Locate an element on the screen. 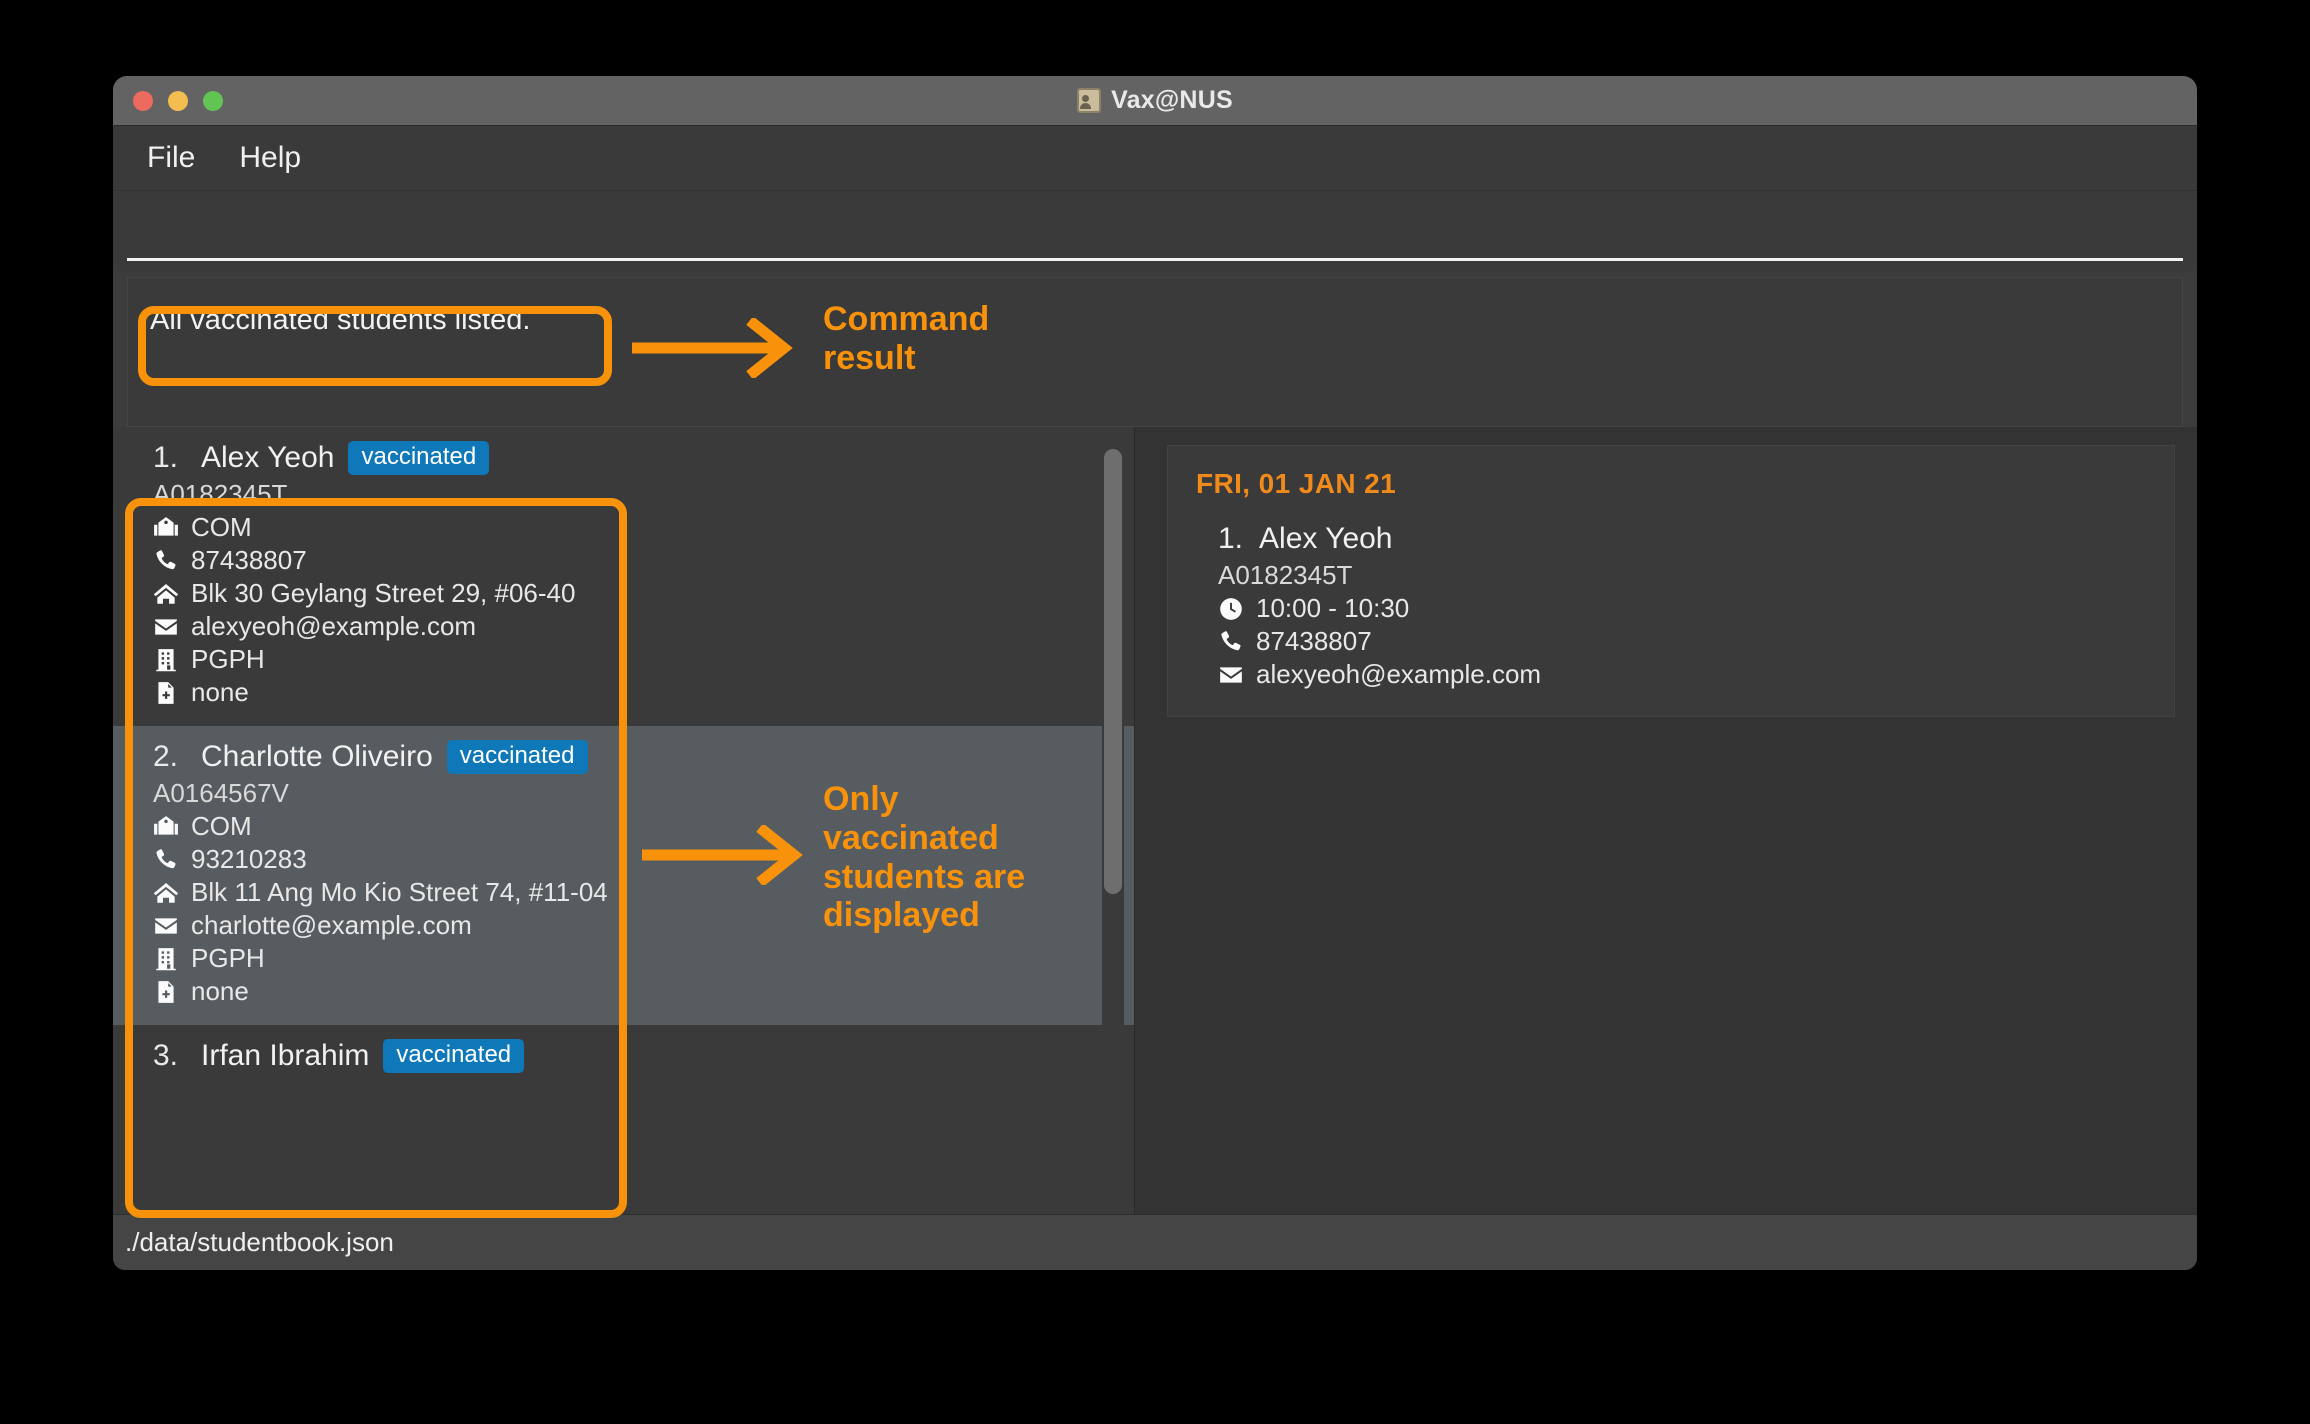 Image resolution: width=2310 pixels, height=1424 pixels. status-bar: ./data/studentbook.json is located at coordinates (1155, 1242).